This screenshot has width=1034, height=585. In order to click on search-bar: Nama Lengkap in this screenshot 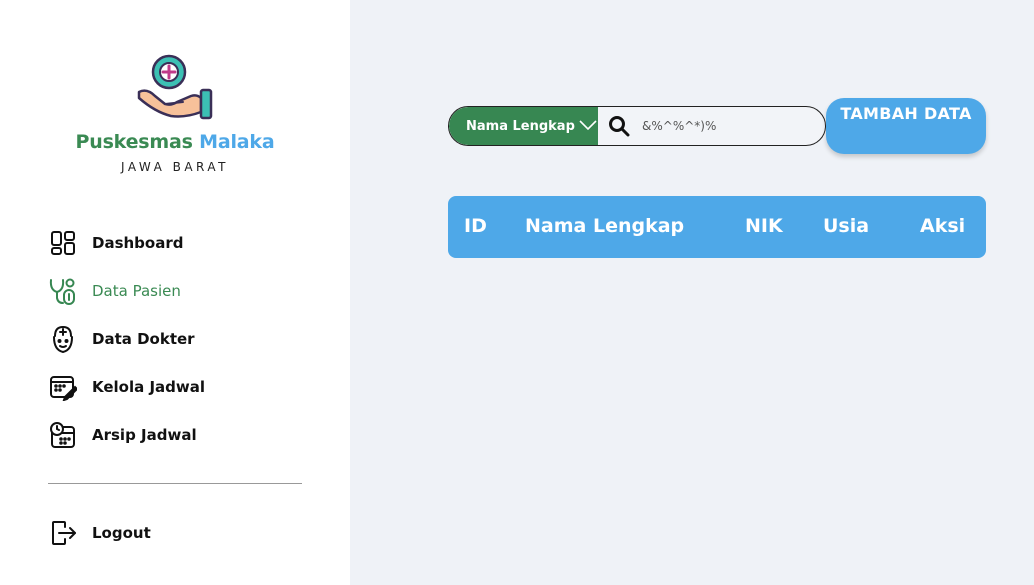, I will do `click(637, 126)`.